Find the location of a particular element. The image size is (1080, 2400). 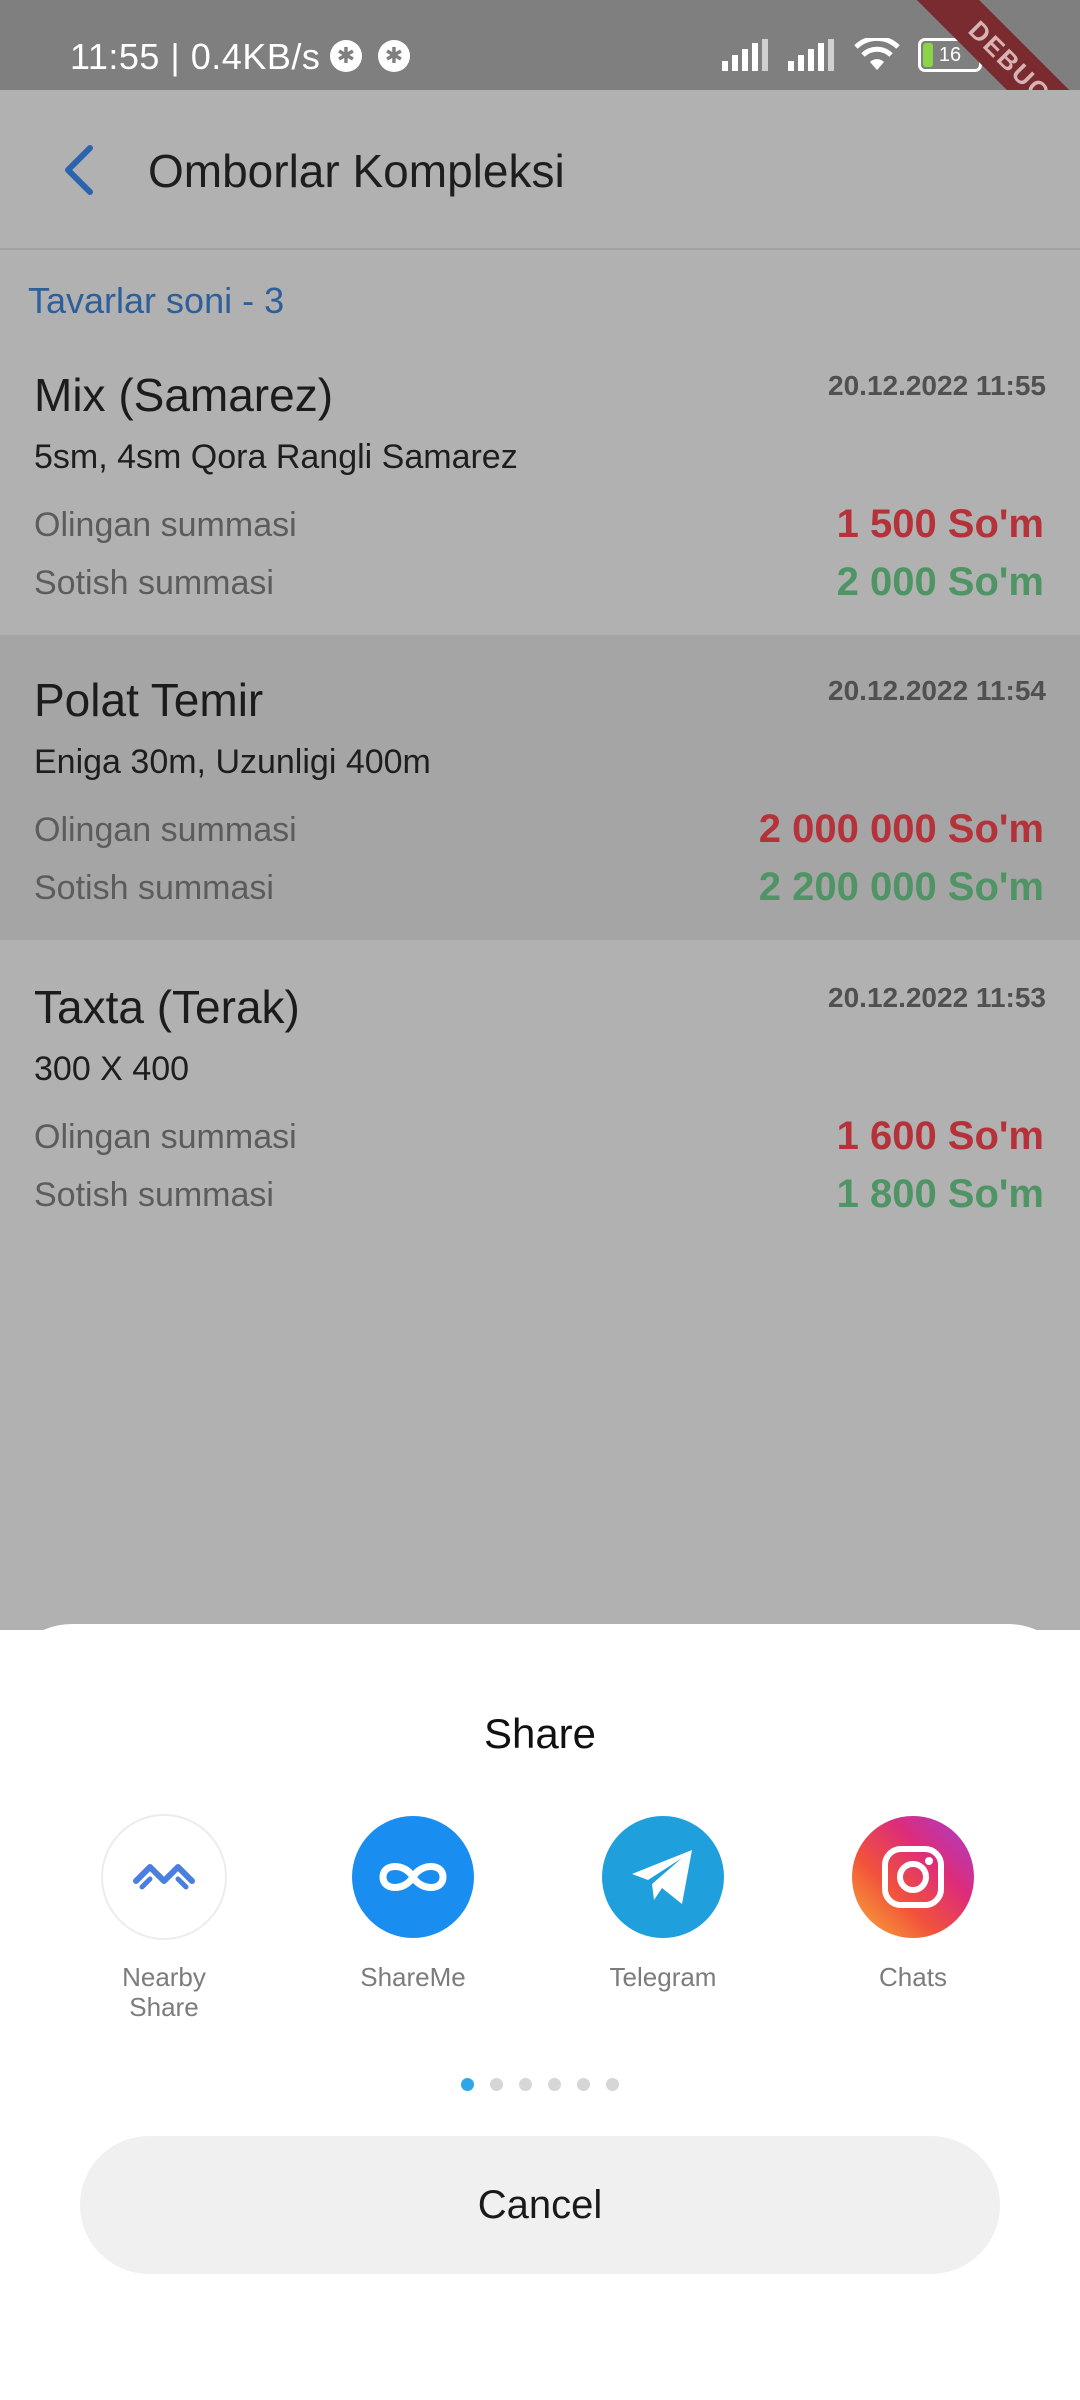

app-bar: Omborlar Kompleksi is located at coordinates (540, 170).